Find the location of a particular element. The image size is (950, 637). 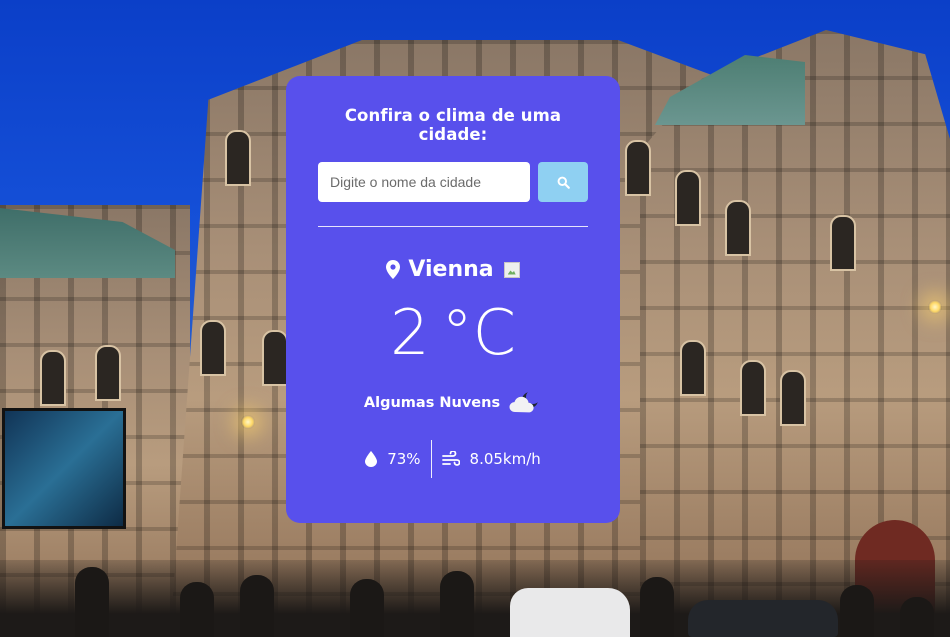

map-pin-icon is located at coordinates (393, 269).